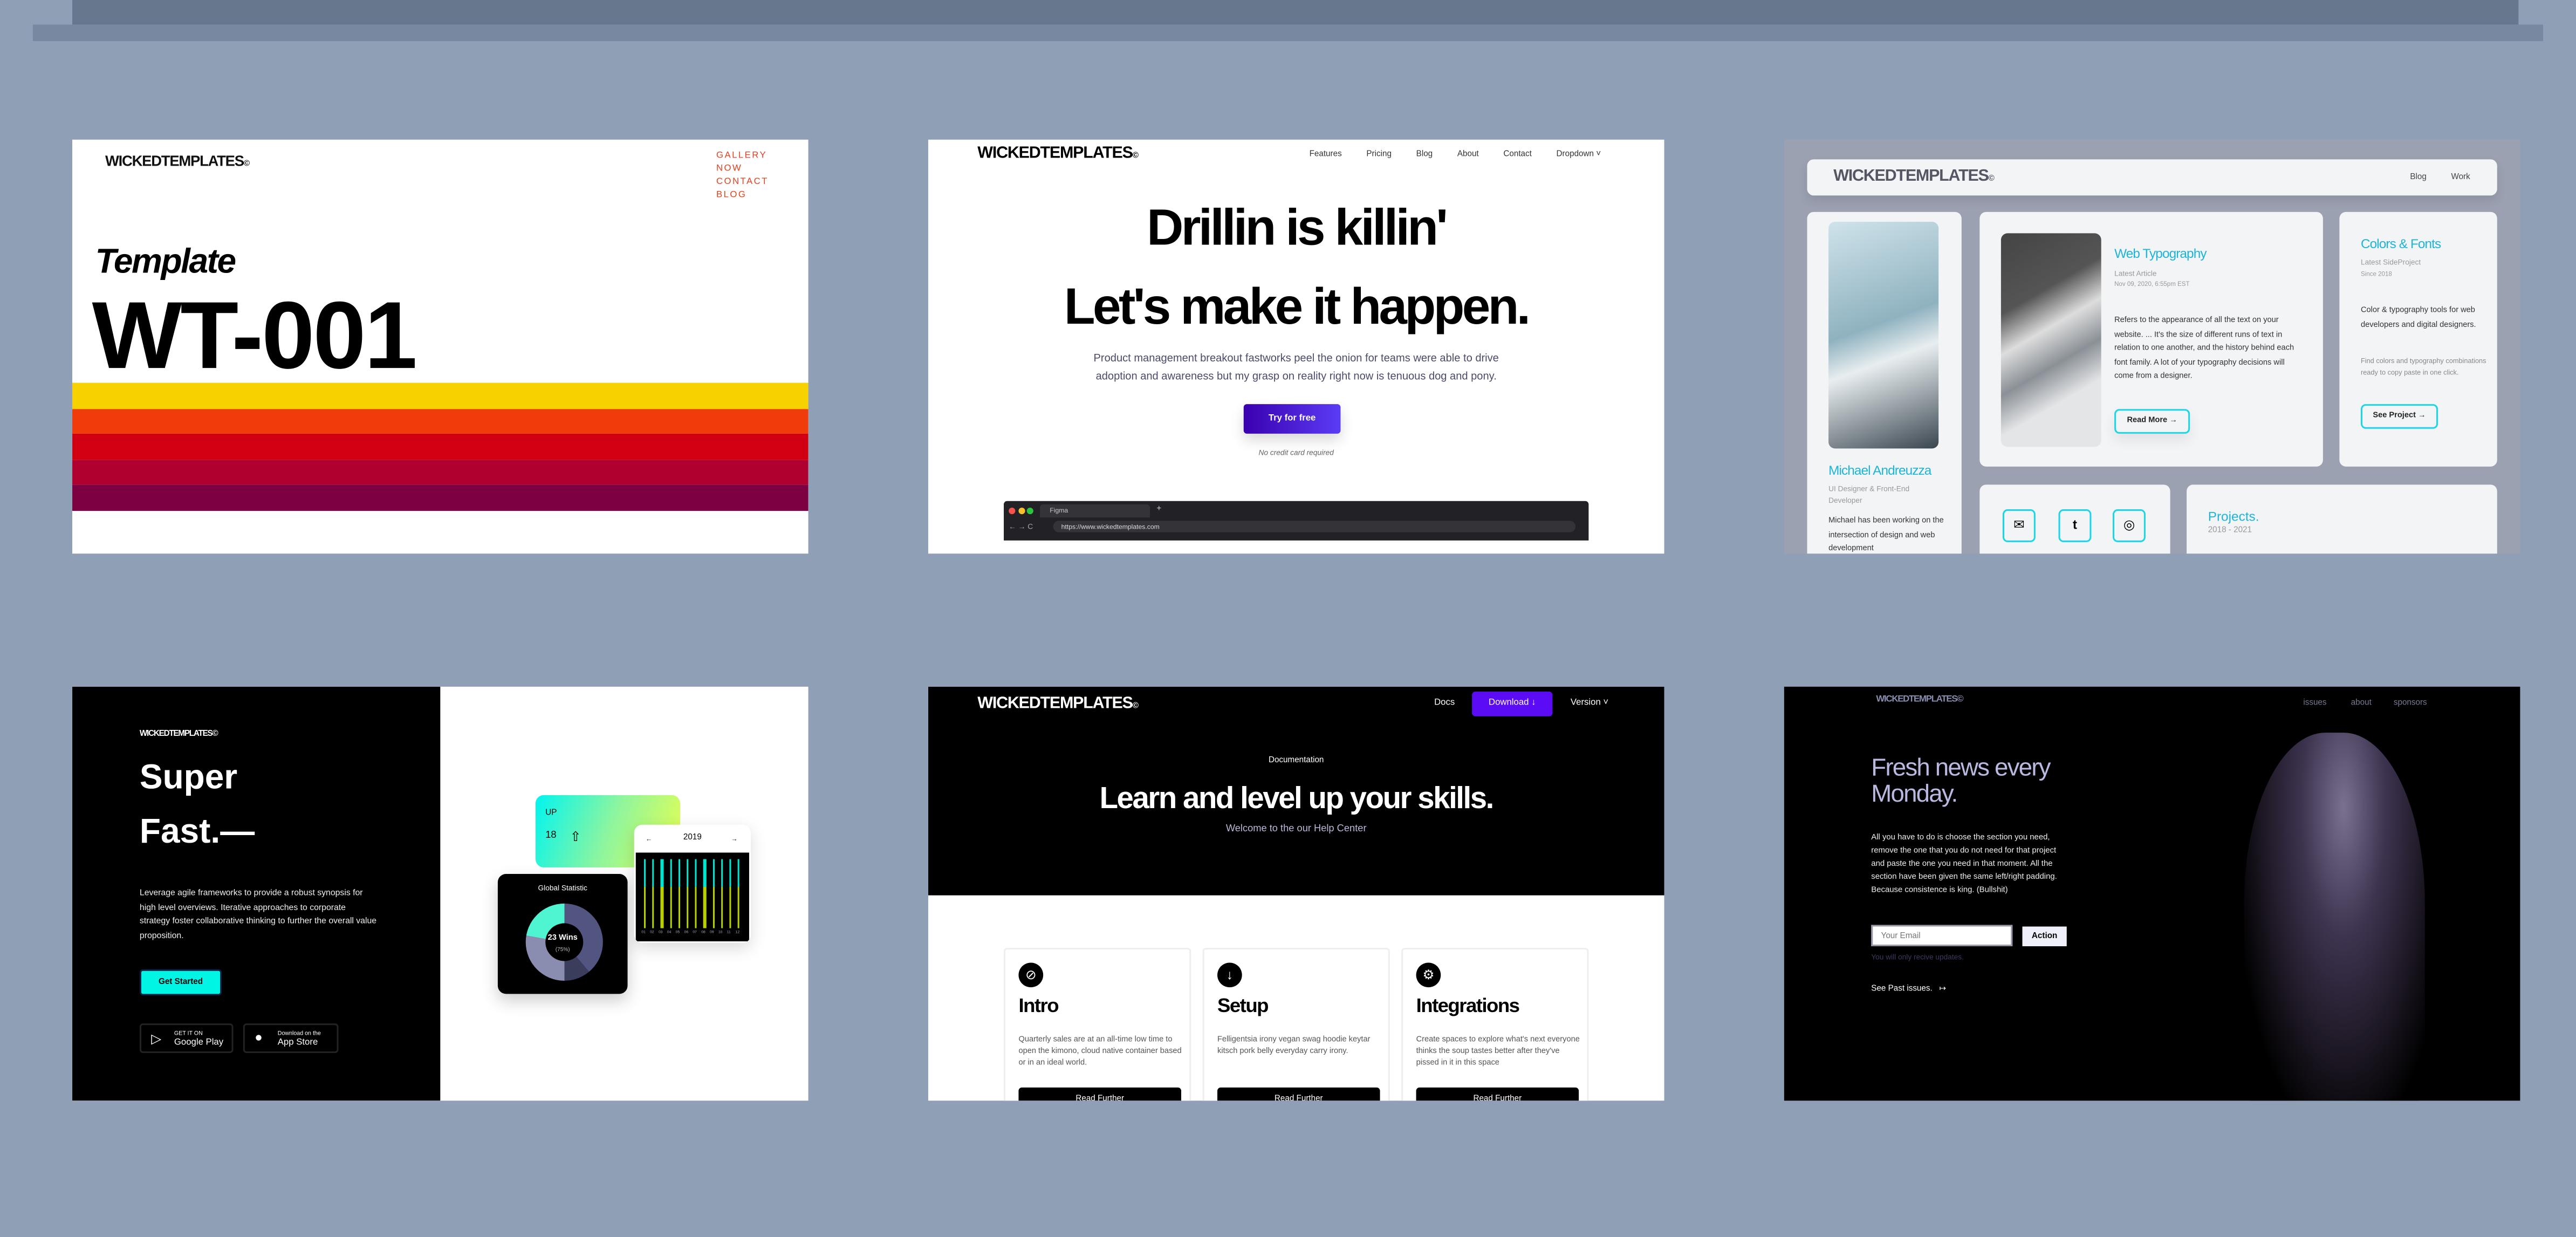 This screenshot has height=1237, width=2576. Describe the element at coordinates (2152, 284) in the screenshot. I see `article-date: Nov 09, 2020, 6:55pm EST` at that location.